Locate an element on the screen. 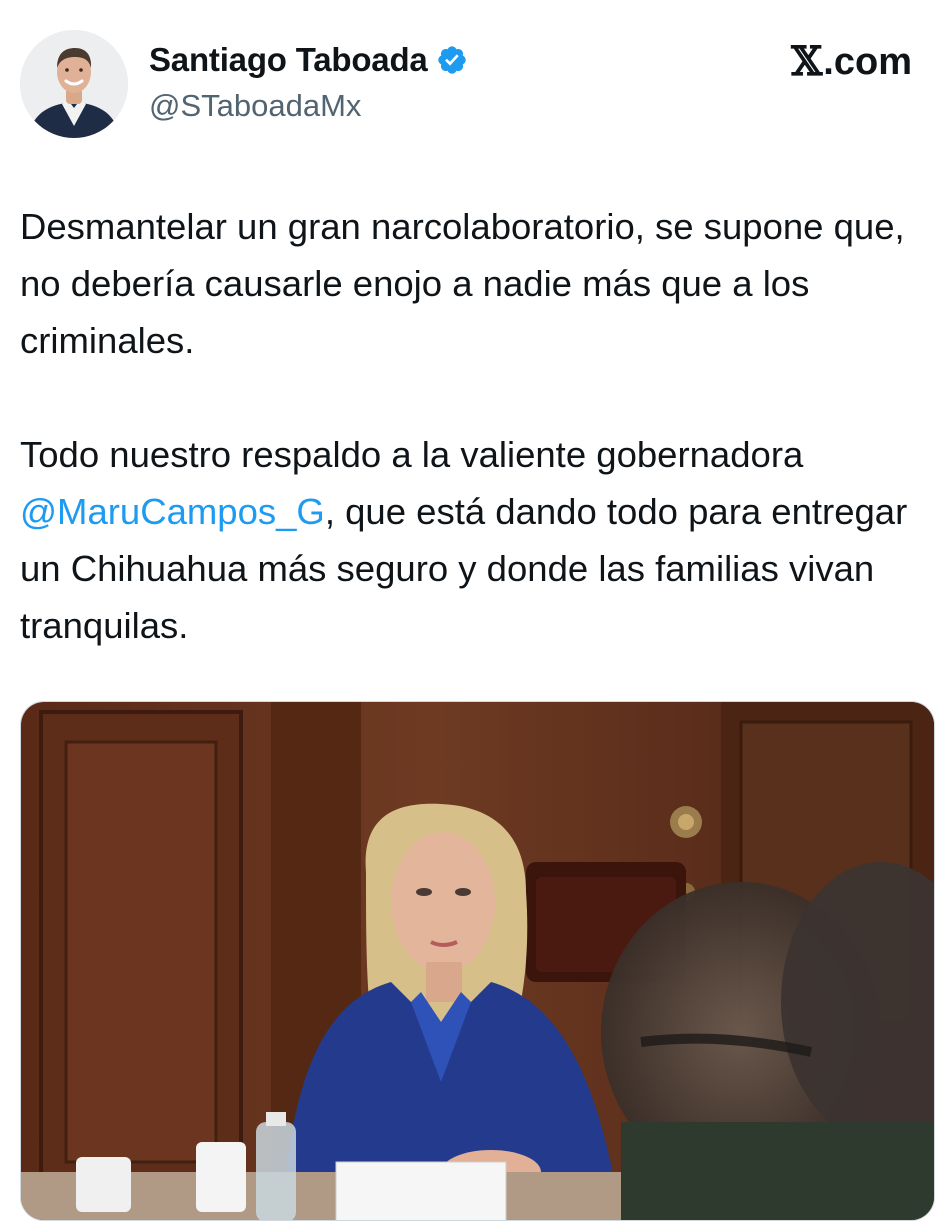 This screenshot has height=1221, width=942. mention-link: @MaruCampos_G is located at coordinates (172, 511).